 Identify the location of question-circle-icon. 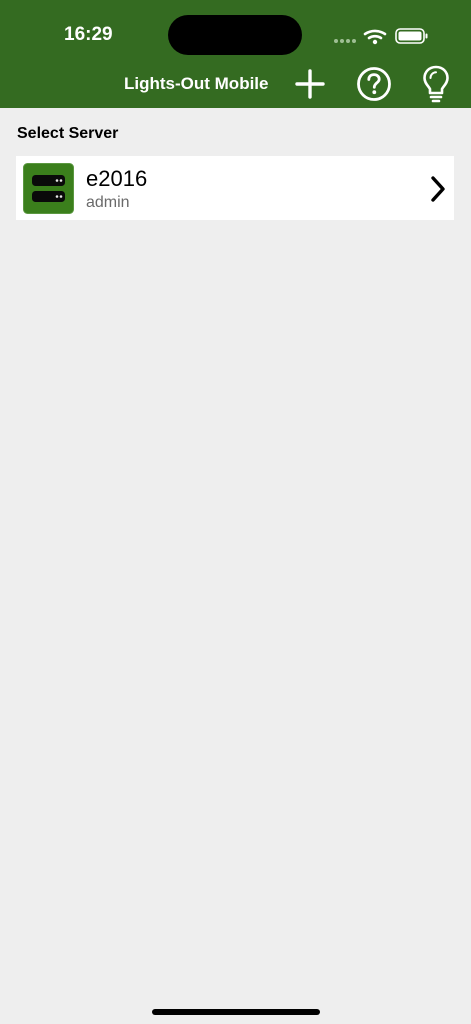
(374, 84).